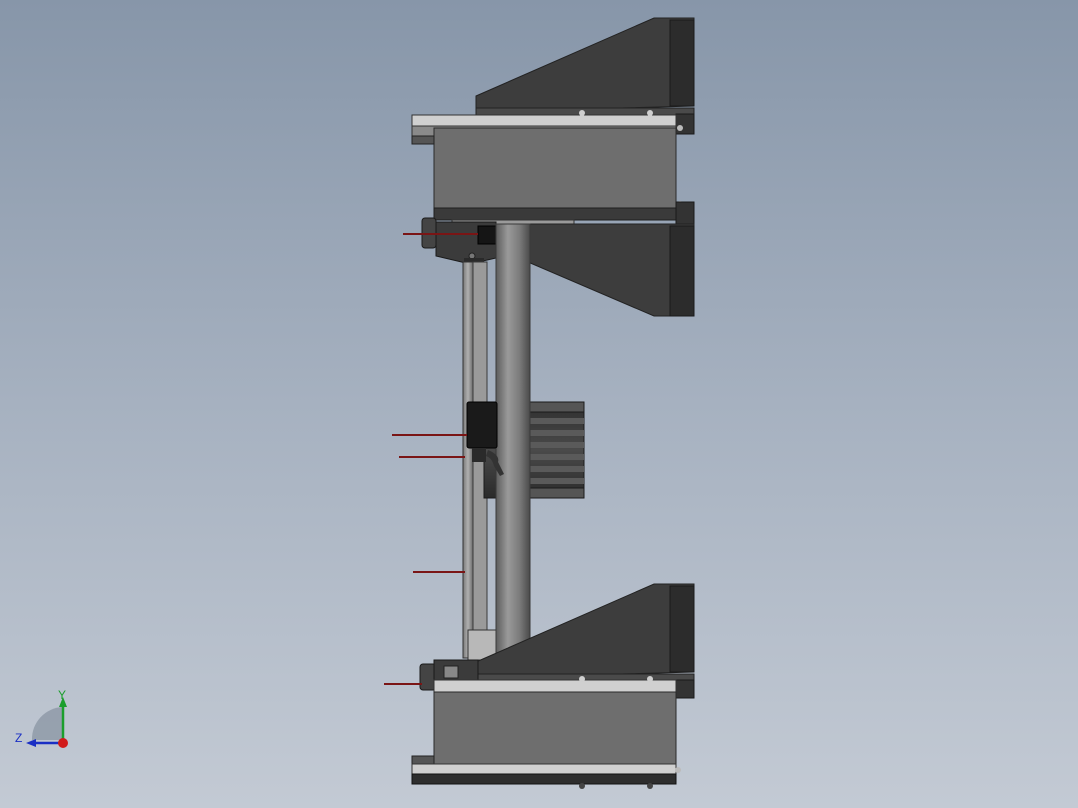  Describe the element at coordinates (19, 738) in the screenshot. I see `z-axis-label: Z` at that location.